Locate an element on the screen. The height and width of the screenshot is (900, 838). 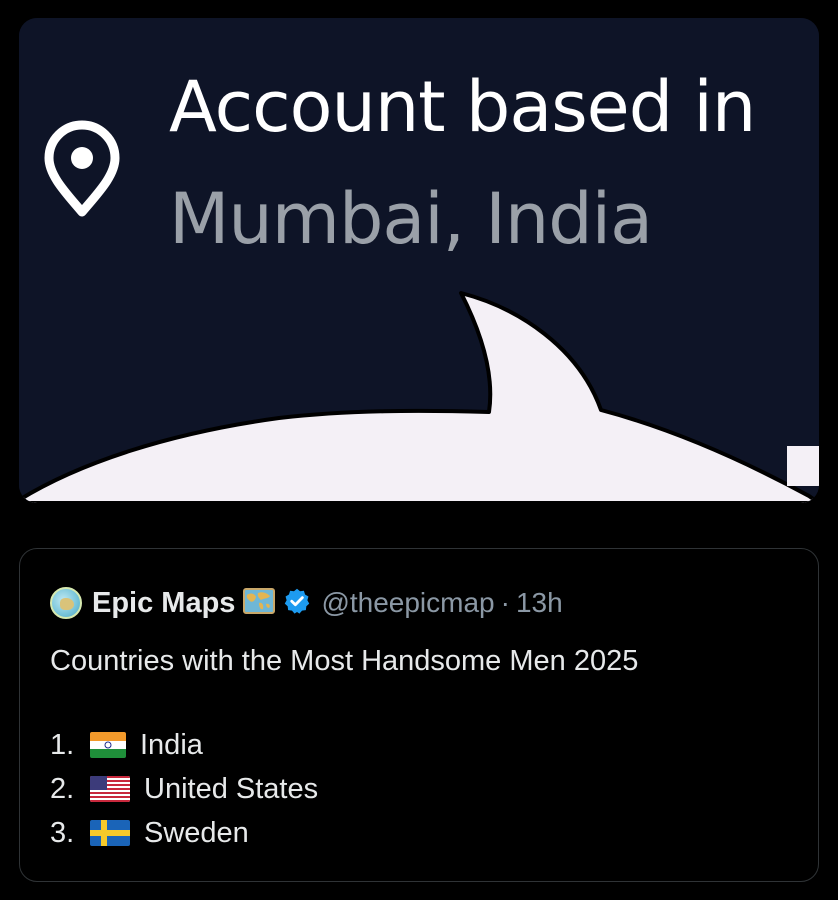
list-item: 2. United States is located at coordinates (184, 789).